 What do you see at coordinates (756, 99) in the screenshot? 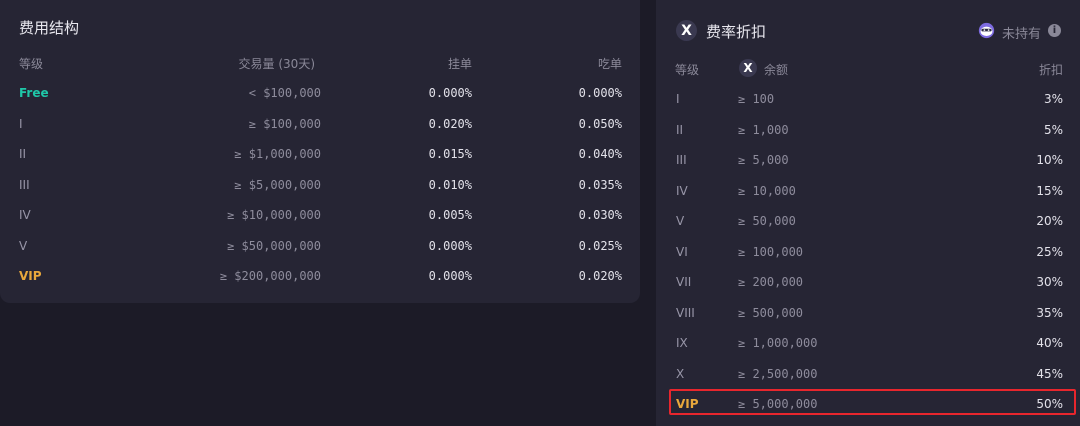
I see `discount-row-balance: ≥ 100` at bounding box center [756, 99].